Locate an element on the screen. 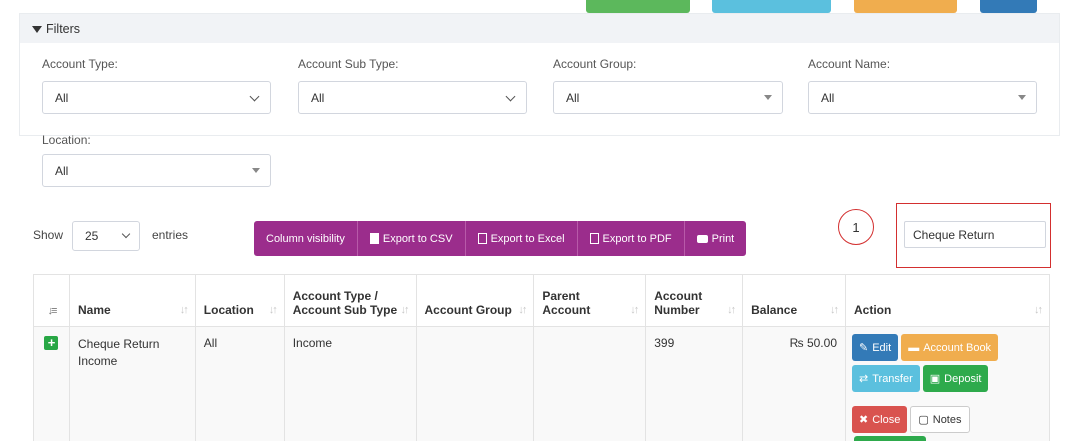  entries-label: entries is located at coordinates (170, 235).